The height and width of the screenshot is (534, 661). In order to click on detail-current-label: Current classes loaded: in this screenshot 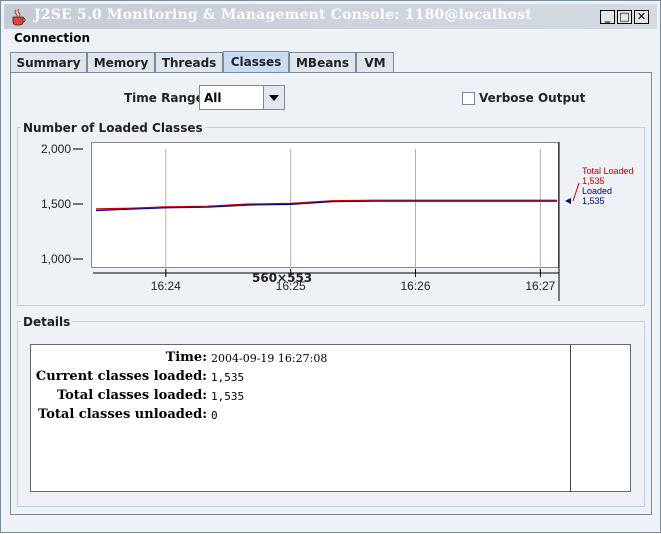, I will do `click(121, 376)`.